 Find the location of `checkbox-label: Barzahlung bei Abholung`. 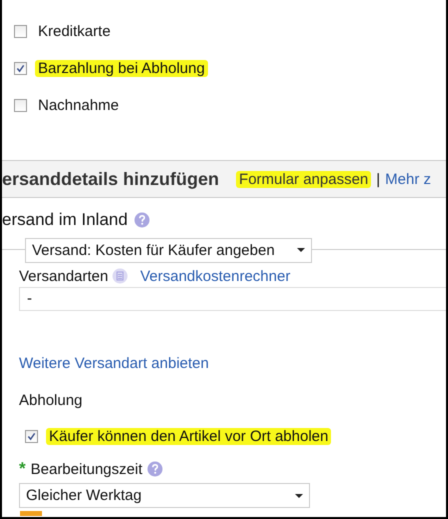

checkbox-label: Barzahlung bei Abholung is located at coordinates (121, 68).